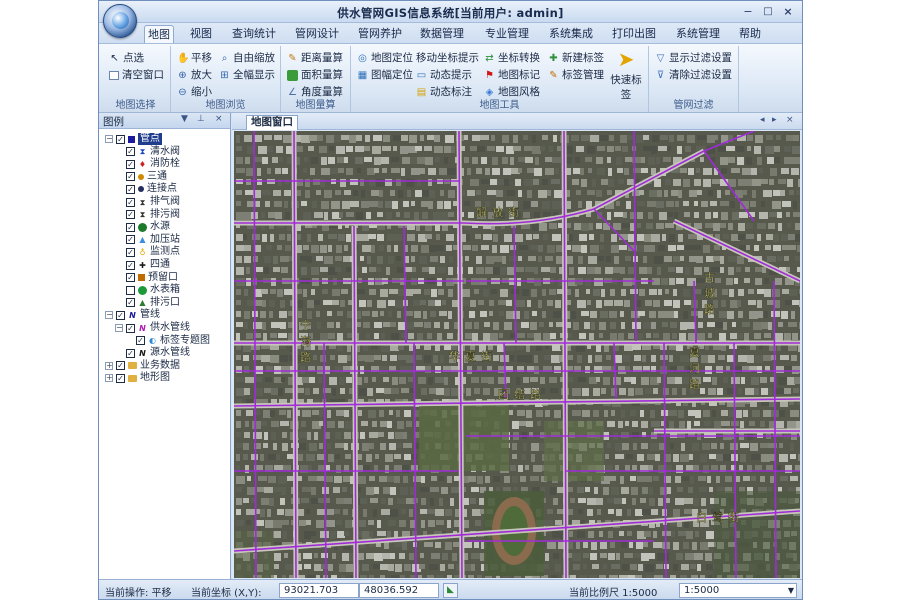  Describe the element at coordinates (152, 353) in the screenshot. I see `legend-item: ✓ N 源水管线` at that location.